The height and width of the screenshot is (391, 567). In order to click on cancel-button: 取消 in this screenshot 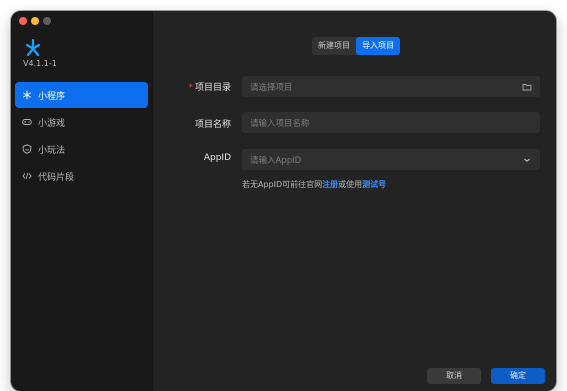, I will do `click(454, 376)`.